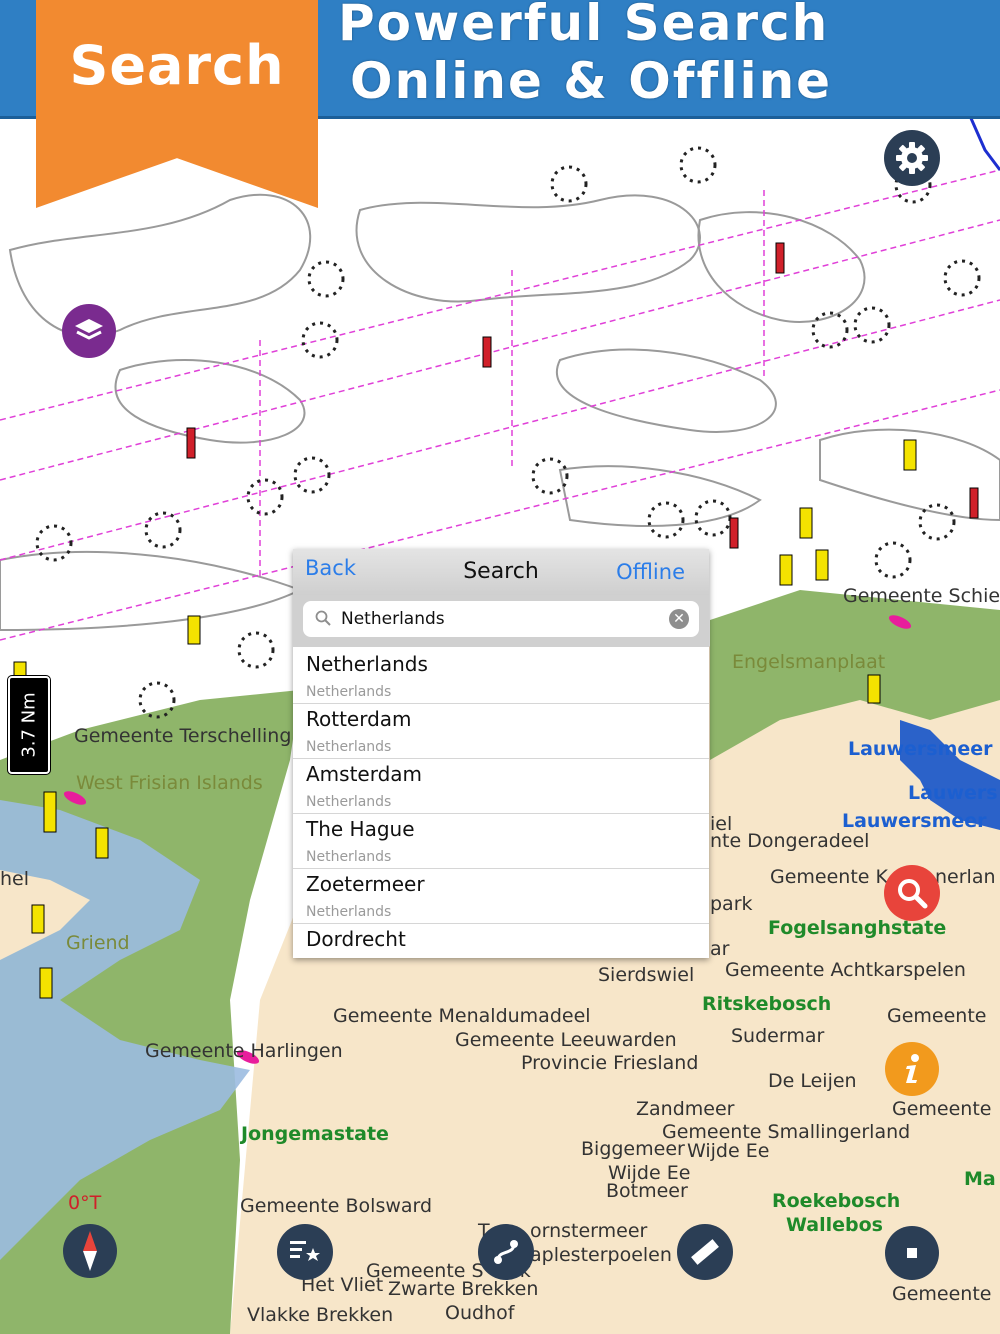  I want to click on list-item: Dordrecht, so click(501, 951).